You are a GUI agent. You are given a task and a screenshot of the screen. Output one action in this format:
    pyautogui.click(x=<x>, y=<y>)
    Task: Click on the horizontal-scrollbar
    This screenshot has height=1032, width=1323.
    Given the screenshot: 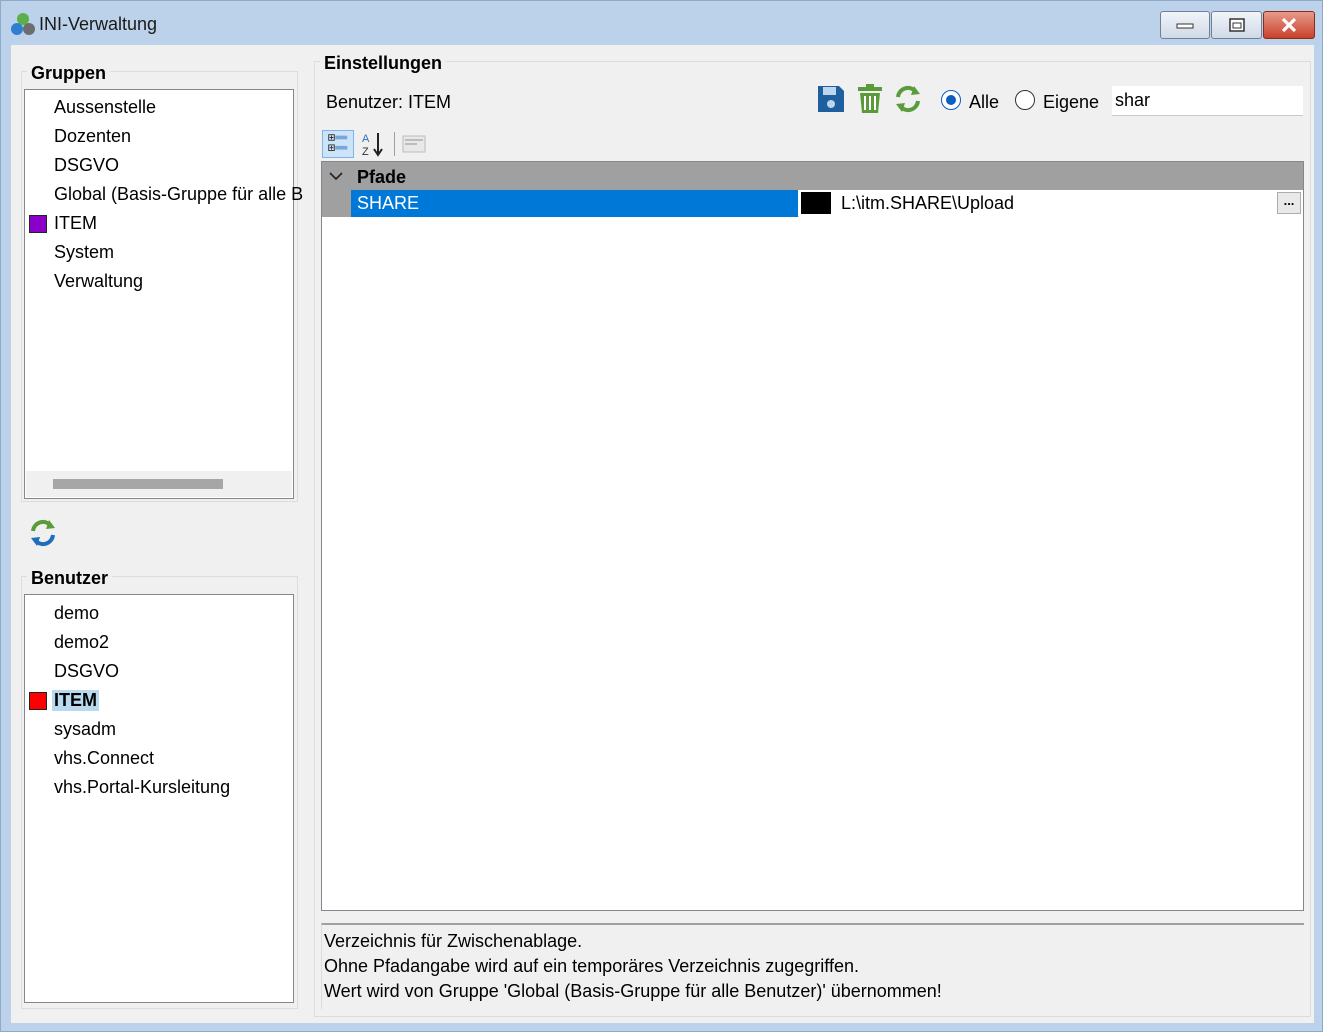 What is the action you would take?
    pyautogui.click(x=159, y=484)
    